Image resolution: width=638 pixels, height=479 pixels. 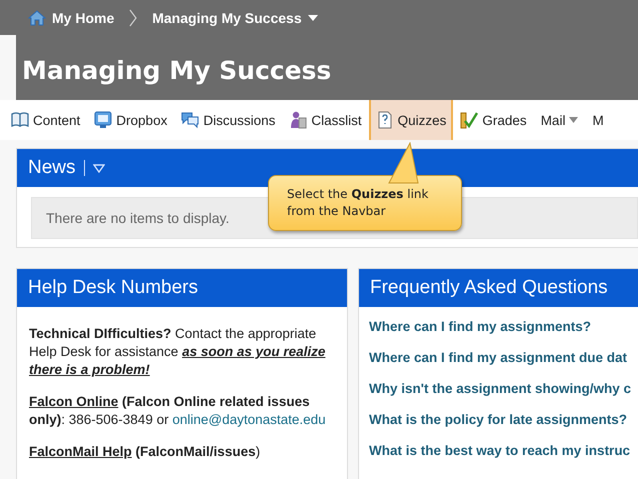 What do you see at coordinates (113, 288) in the screenshot?
I see `panel-title: Help Desk Numbers` at bounding box center [113, 288].